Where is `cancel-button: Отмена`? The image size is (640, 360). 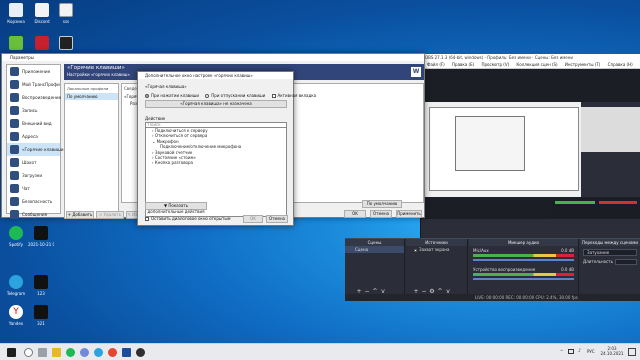 cancel-button: Отмена is located at coordinates (381, 214).